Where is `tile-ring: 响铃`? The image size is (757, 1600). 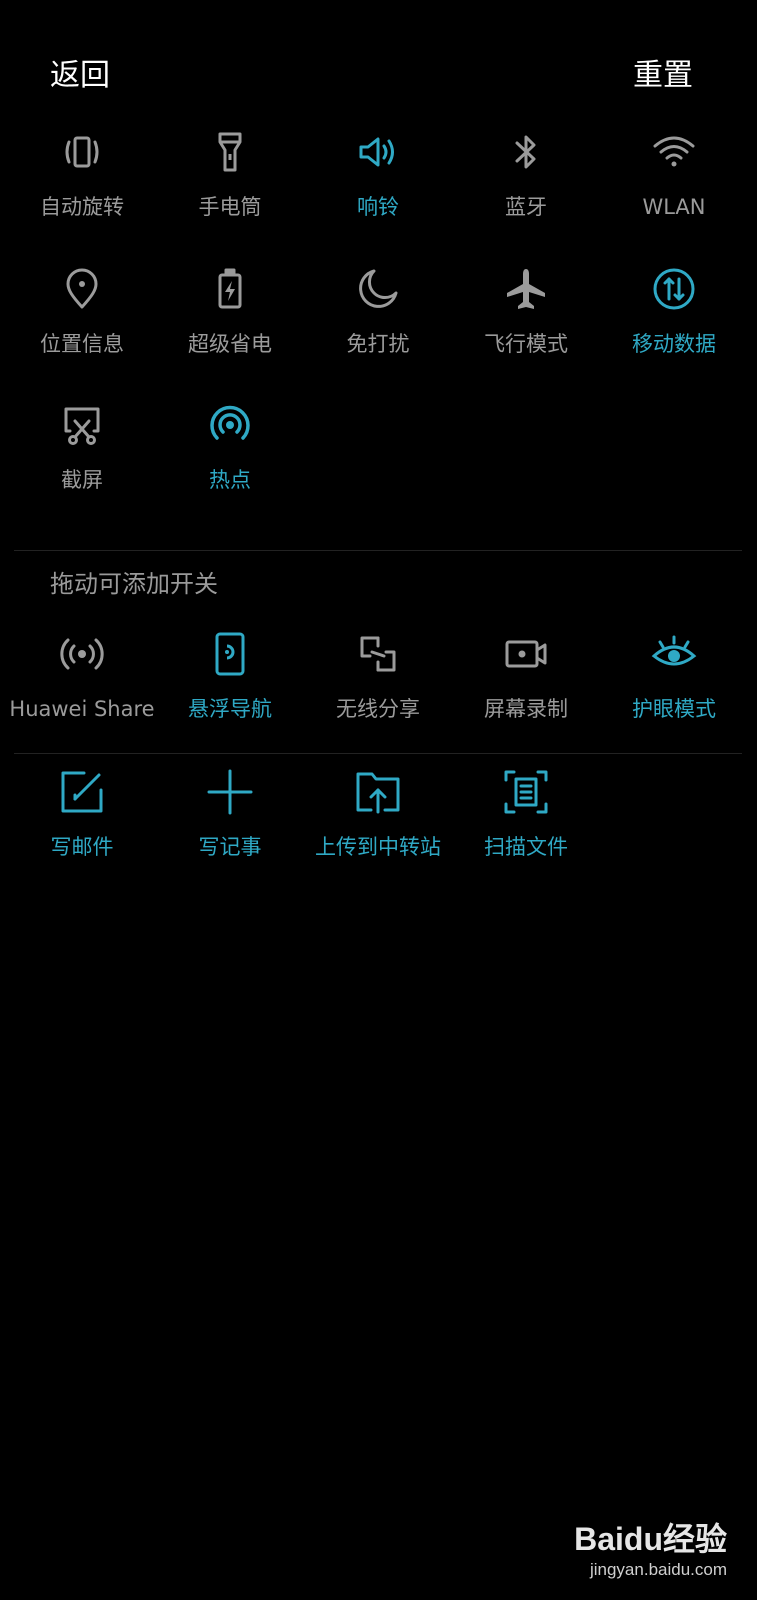
tile-ring: 响铃 is located at coordinates (378, 188).